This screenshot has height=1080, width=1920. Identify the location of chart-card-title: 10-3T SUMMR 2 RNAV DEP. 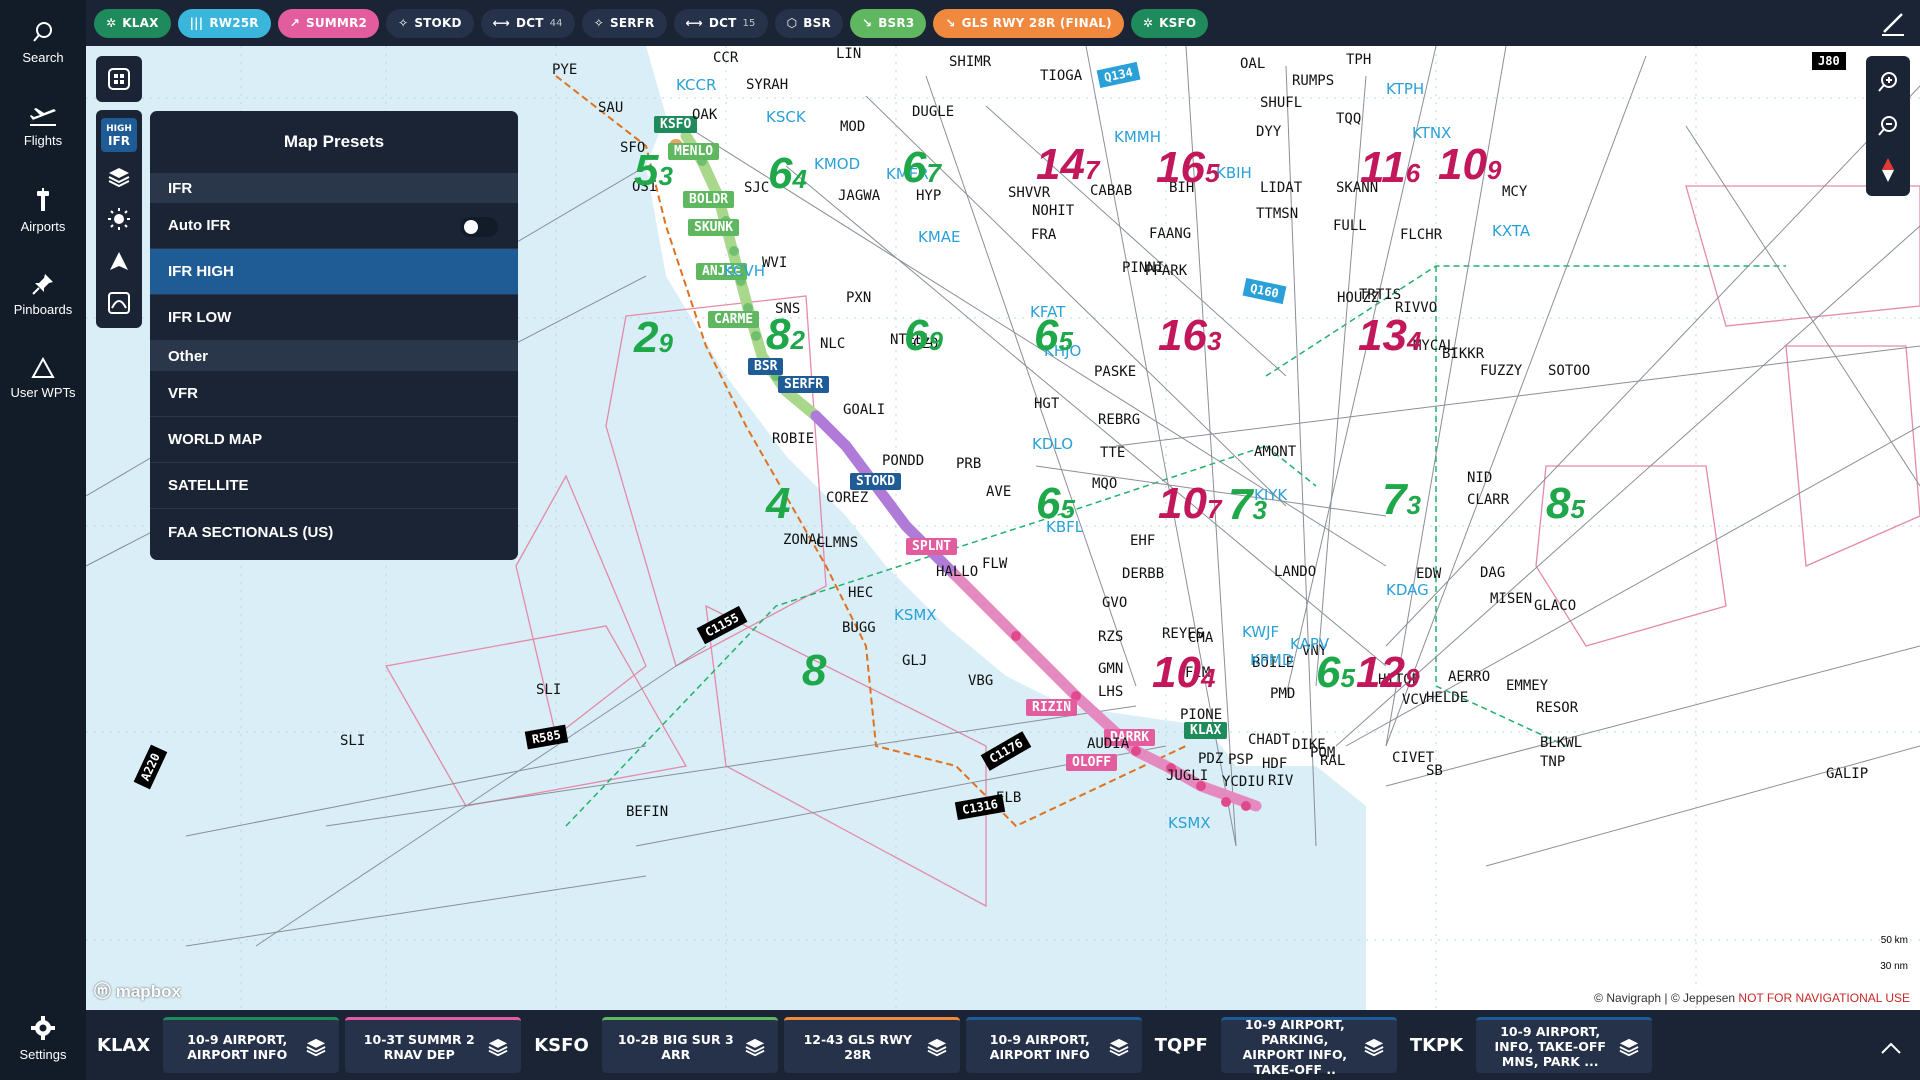
(419, 1046).